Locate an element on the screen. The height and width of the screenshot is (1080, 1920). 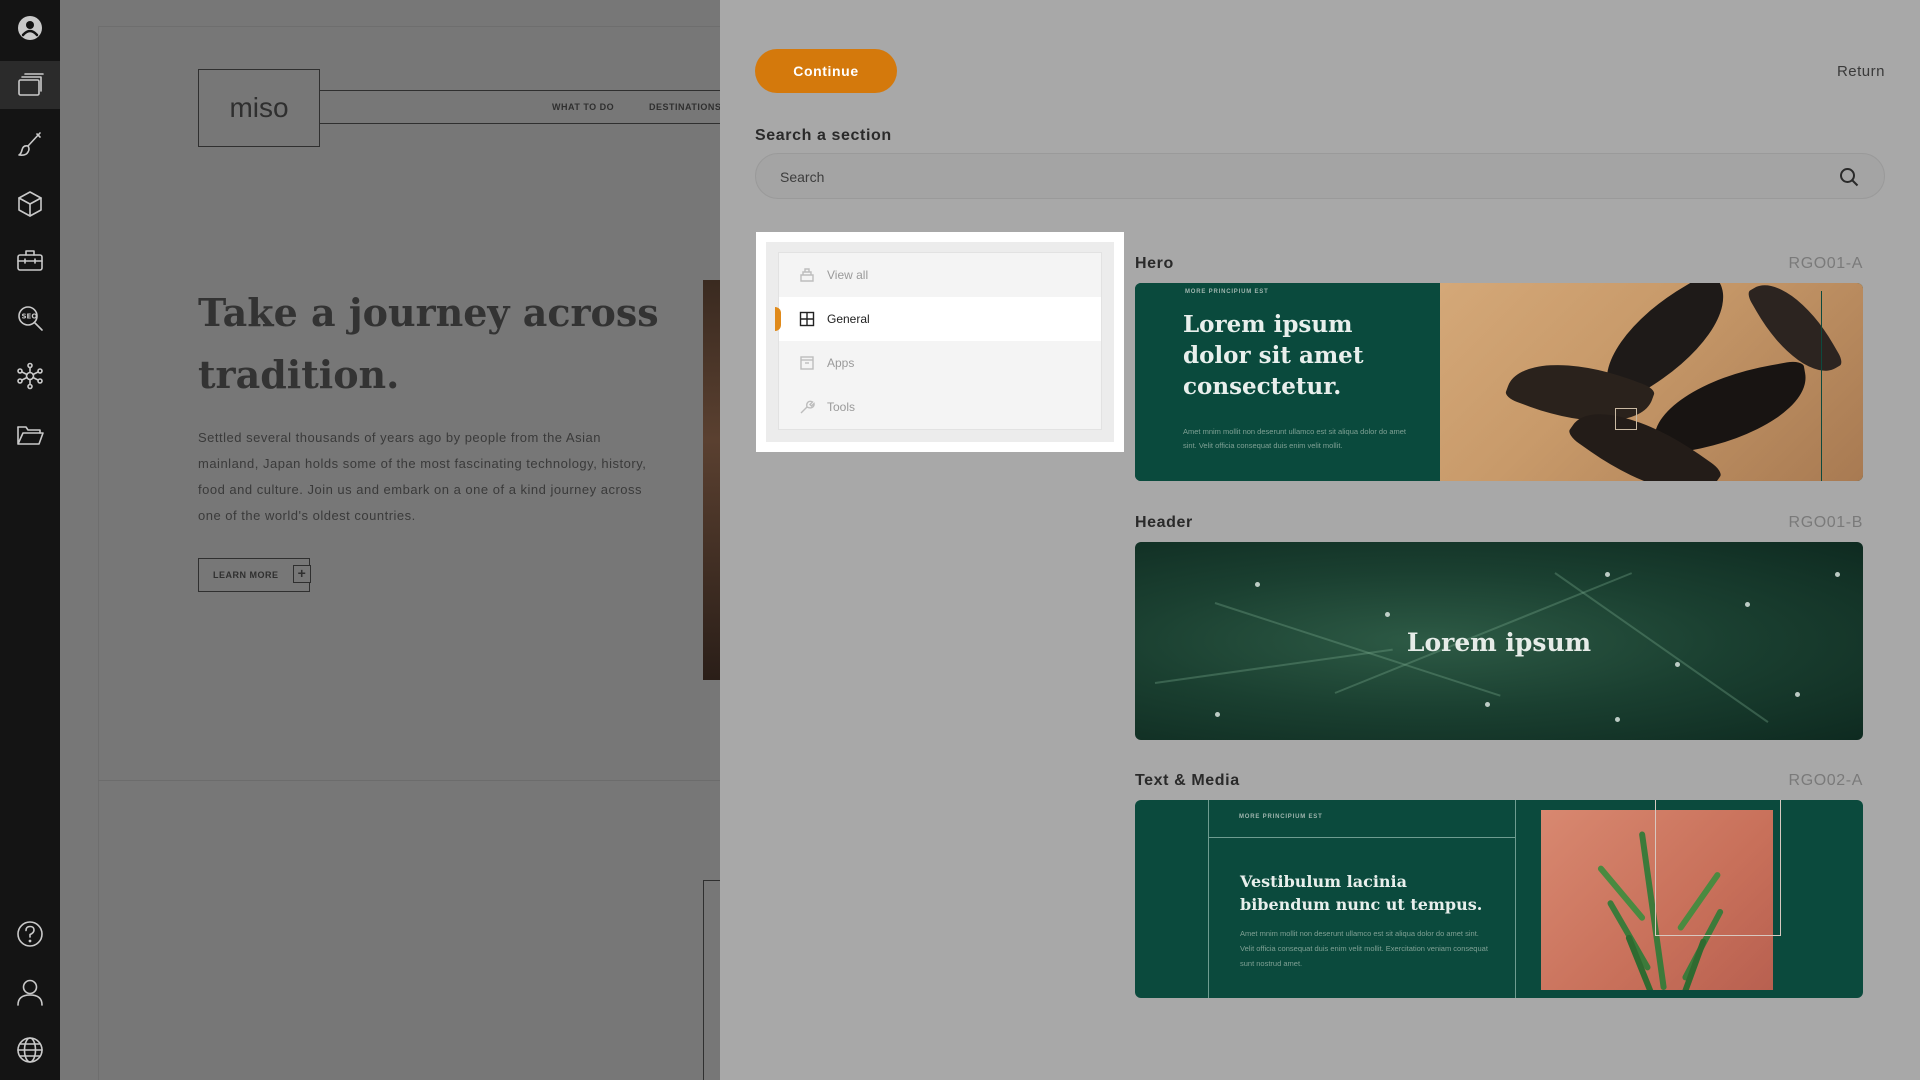
category-dropdown-inner: View all General Apps Tools is located at coordinates (940, 342).